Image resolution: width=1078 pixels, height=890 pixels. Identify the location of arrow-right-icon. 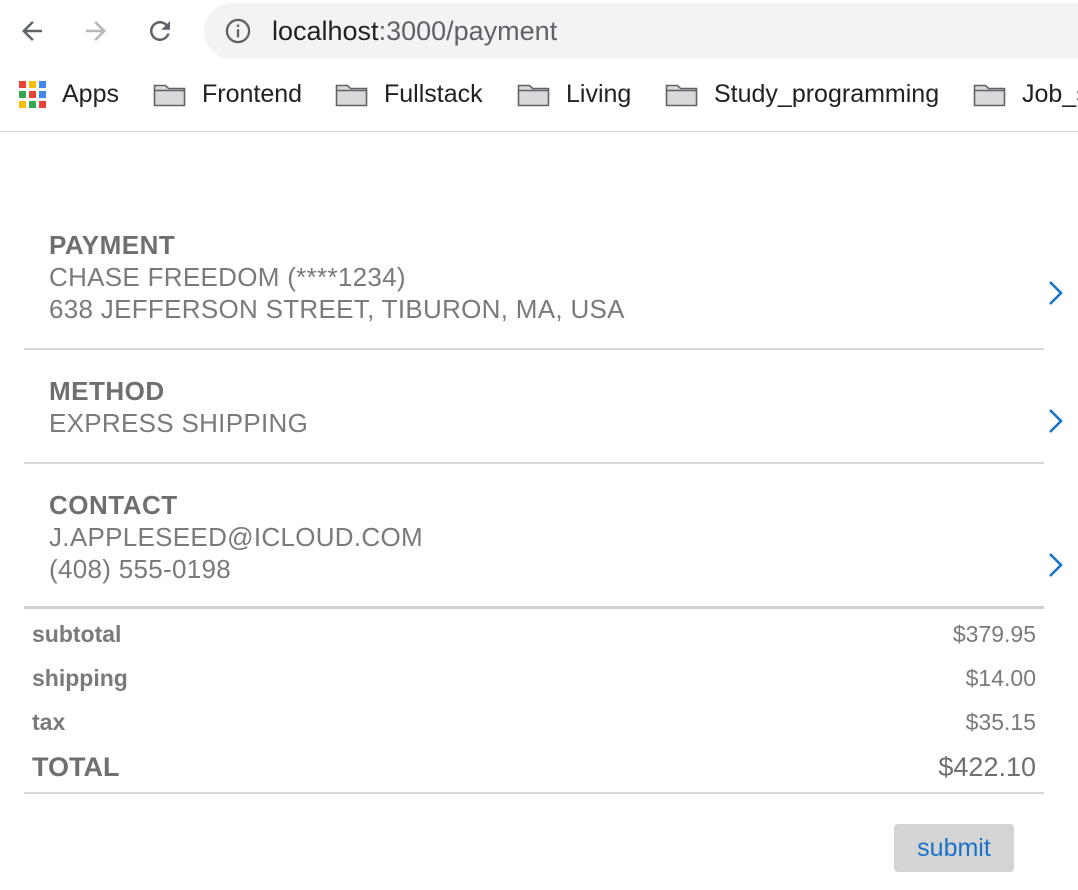
(96, 31).